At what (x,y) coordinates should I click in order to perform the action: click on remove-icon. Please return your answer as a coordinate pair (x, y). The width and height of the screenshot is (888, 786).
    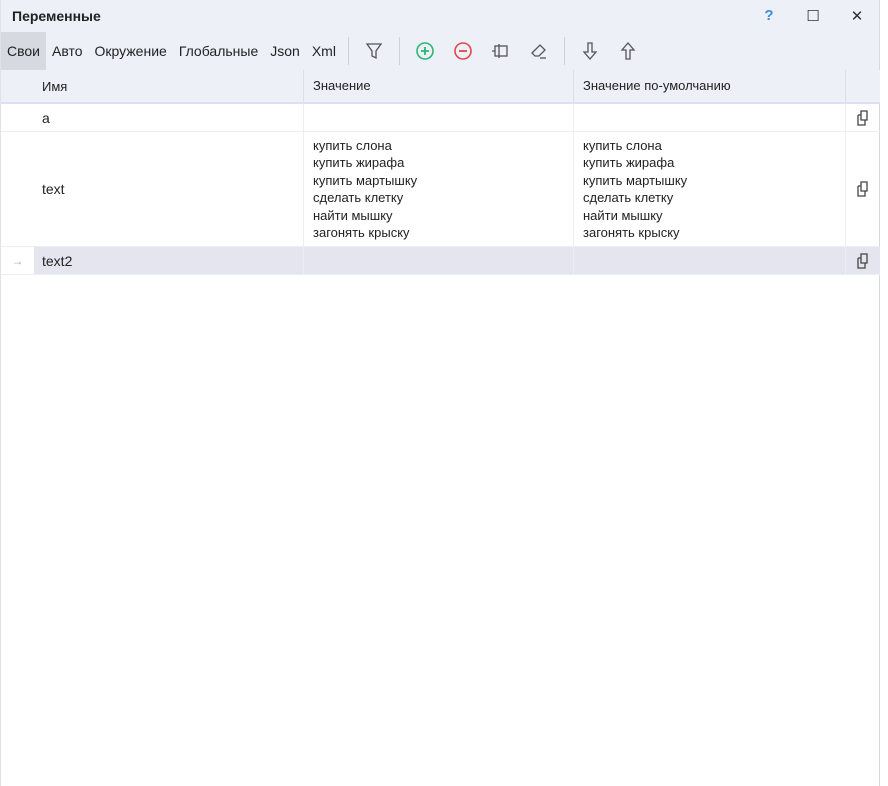
    Looking at the image, I should click on (463, 51).